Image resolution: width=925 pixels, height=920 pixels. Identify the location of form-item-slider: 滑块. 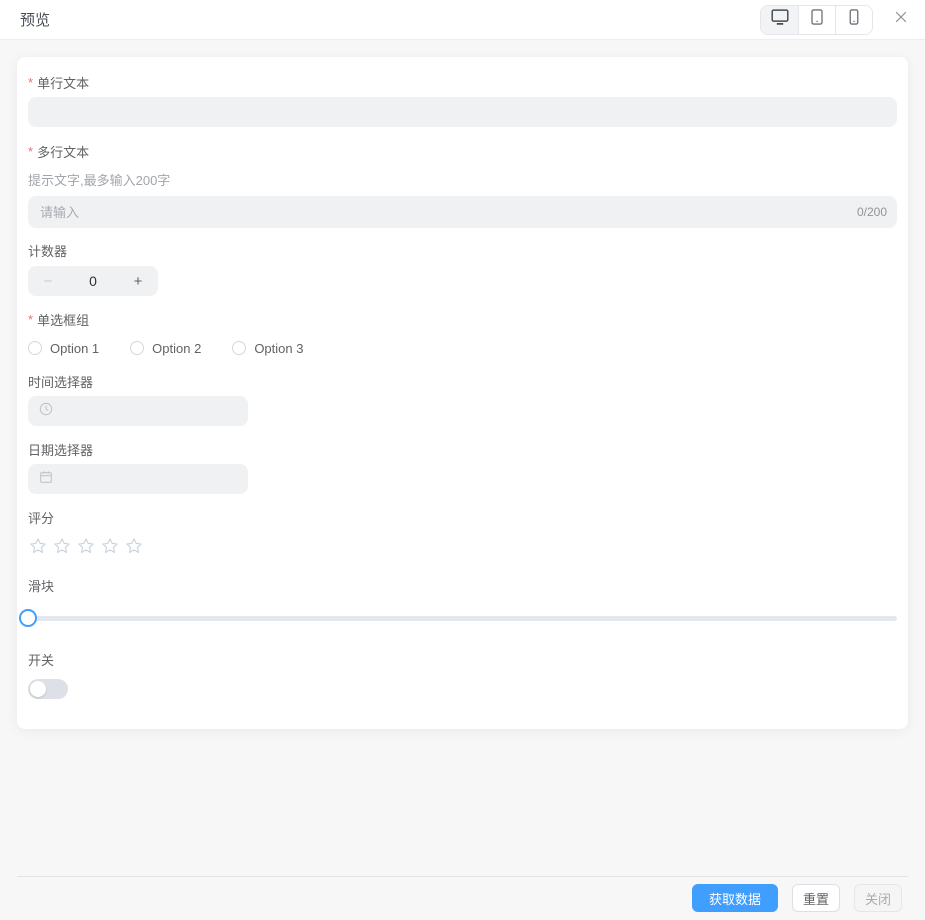
(458, 601).